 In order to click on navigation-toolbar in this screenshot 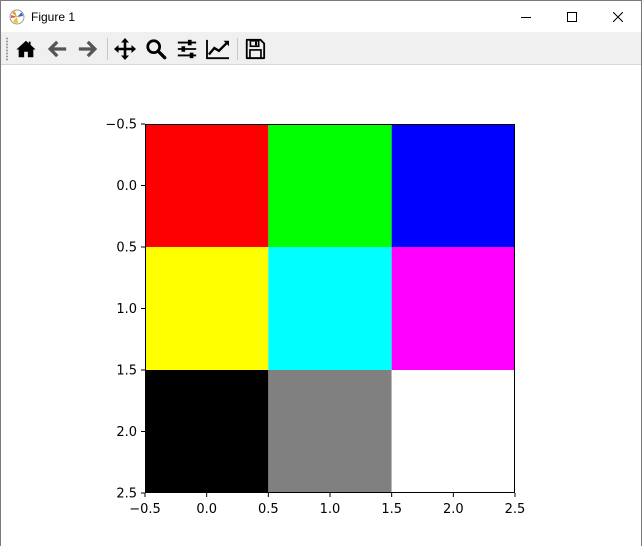, I will do `click(321, 48)`.